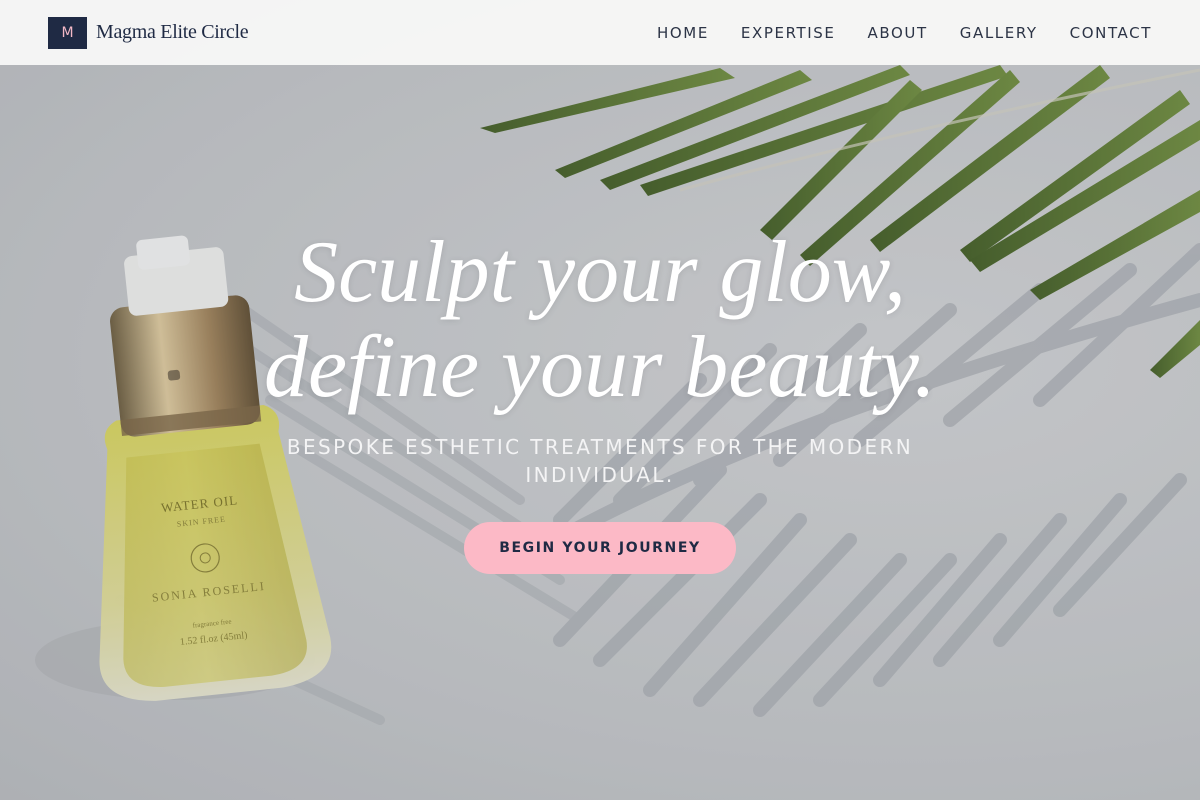  Describe the element at coordinates (1111, 33) in the screenshot. I see `nav-contact: CONTACT` at that location.